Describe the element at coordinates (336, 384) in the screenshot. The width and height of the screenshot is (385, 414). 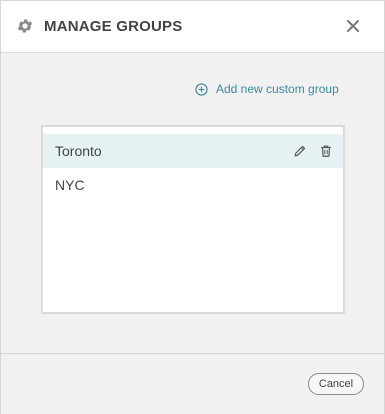
I see `cancel-button: Cancel` at that location.